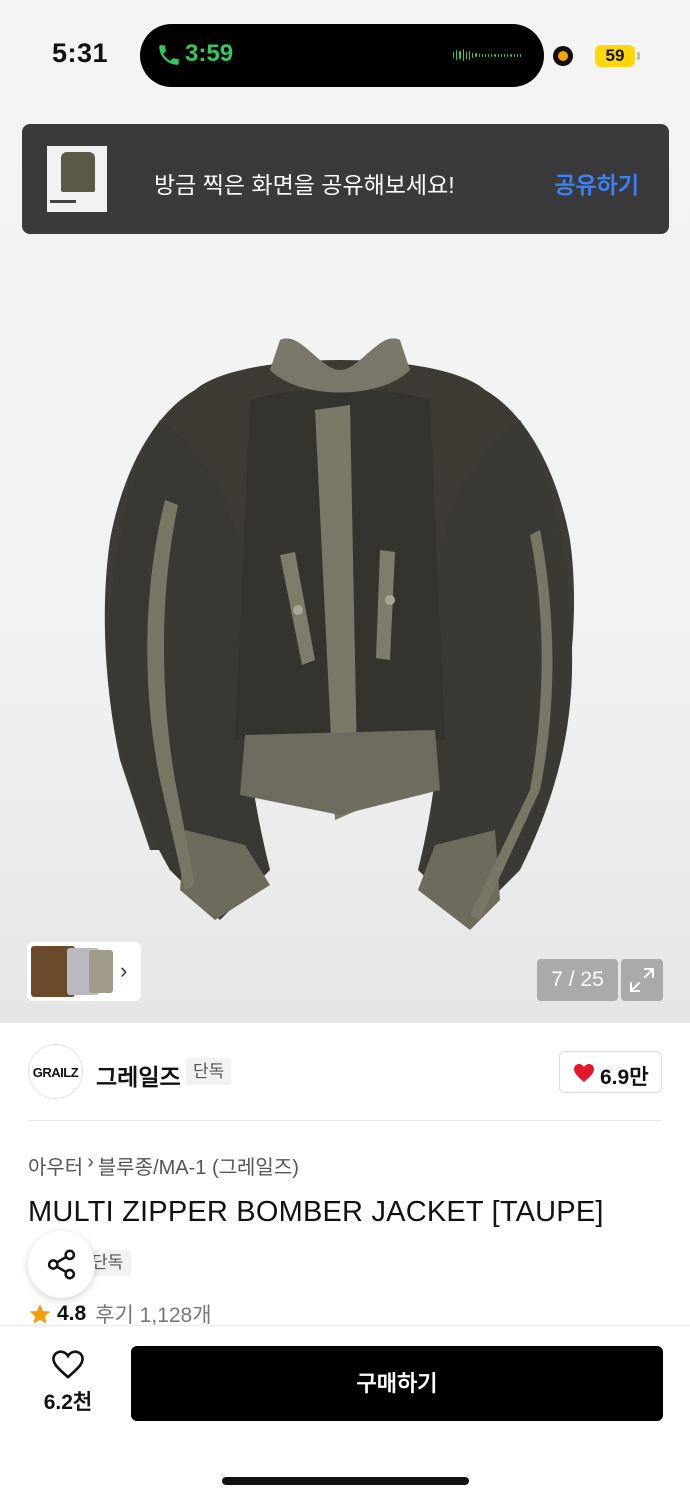  Describe the element at coordinates (345, 1120) in the screenshot. I see `divider` at that location.